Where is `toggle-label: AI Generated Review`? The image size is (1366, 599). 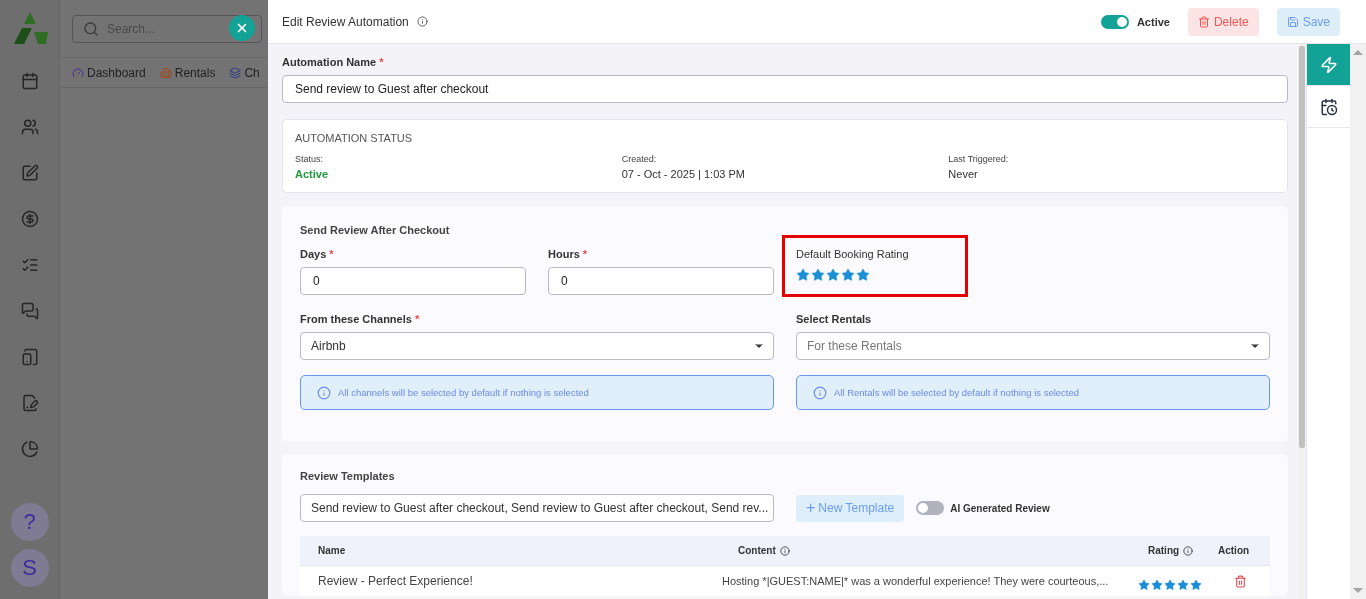 toggle-label: AI Generated Review is located at coordinates (1000, 508).